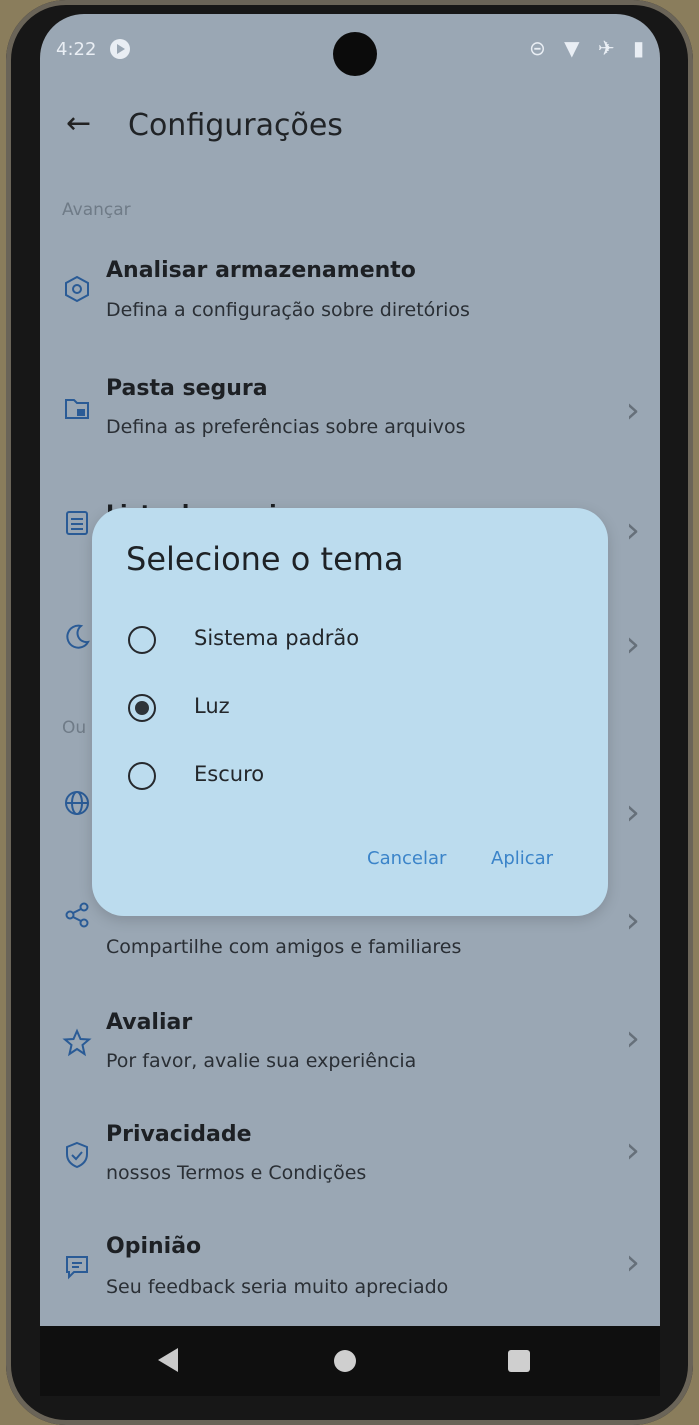 The image size is (699, 1425). What do you see at coordinates (261, 1061) in the screenshot?
I see `row-subtitle: Por favor, avalie sua experiência` at bounding box center [261, 1061].